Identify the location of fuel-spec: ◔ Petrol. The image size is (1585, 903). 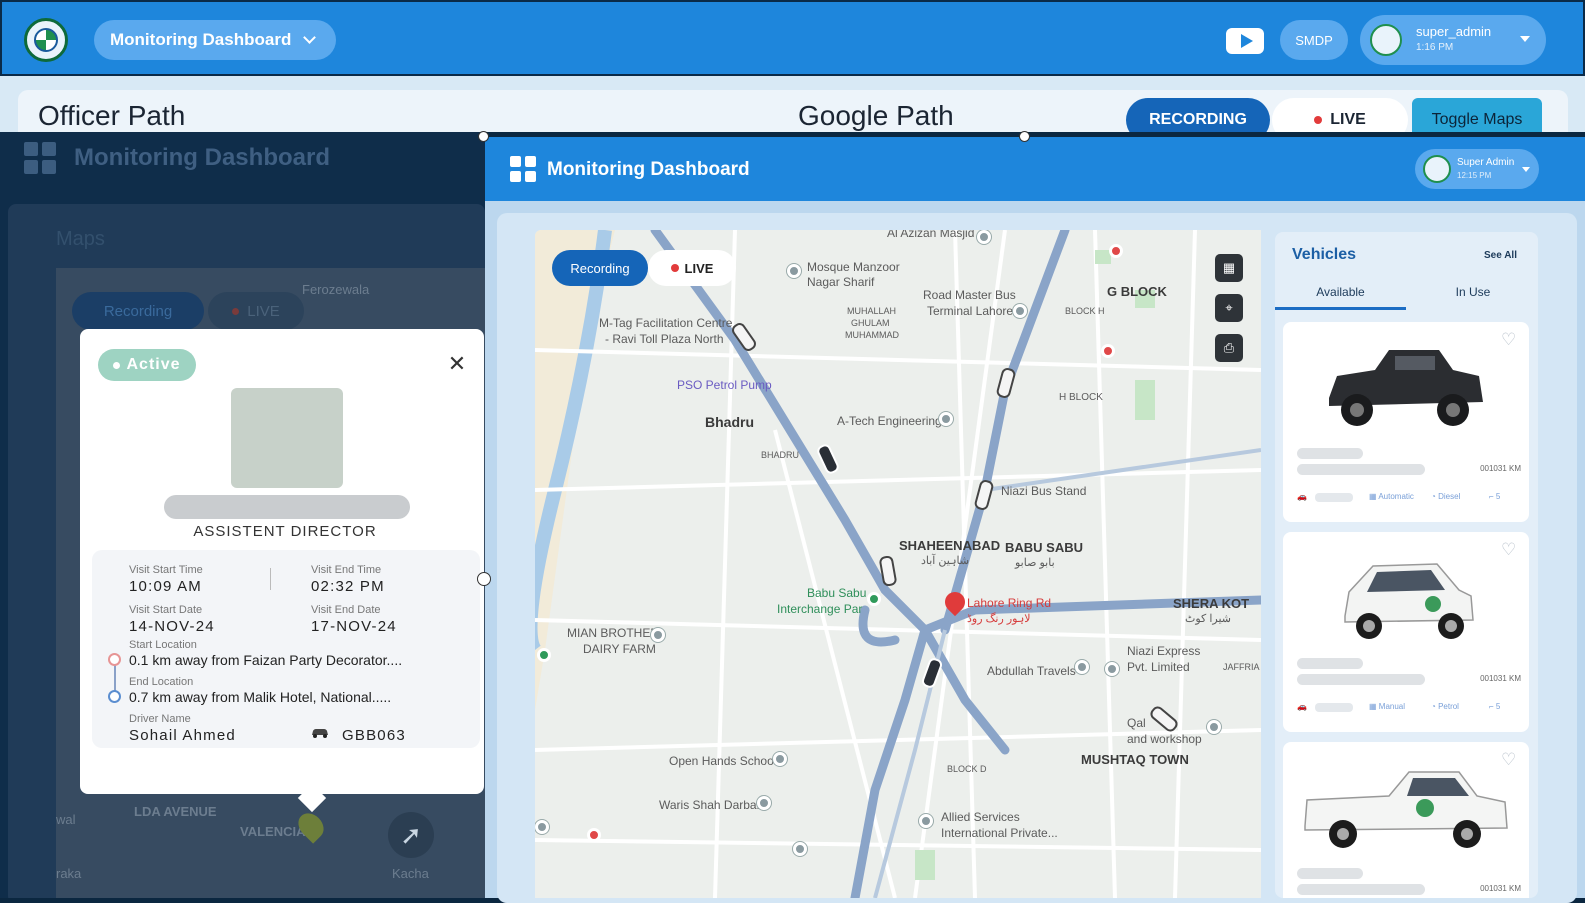
(1445, 706).